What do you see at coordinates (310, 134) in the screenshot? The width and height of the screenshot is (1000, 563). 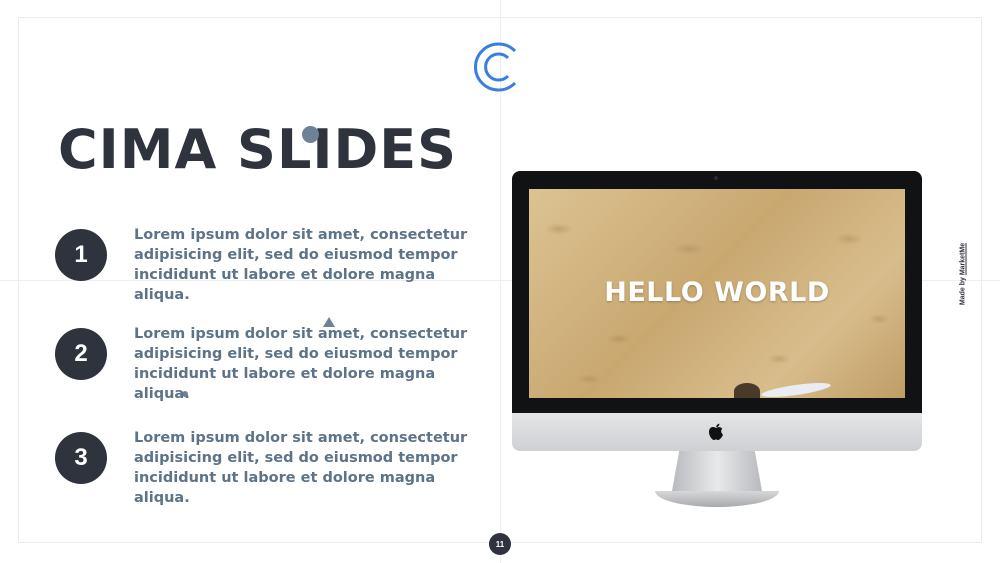 I see `decorative-dot` at bounding box center [310, 134].